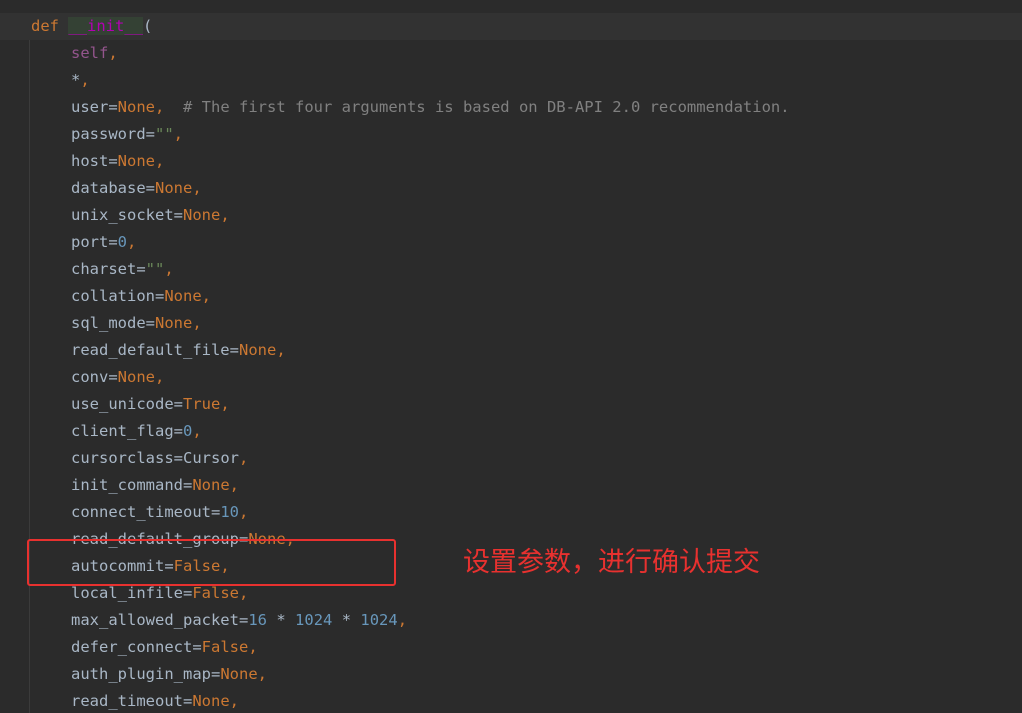 The image size is (1022, 713). Describe the element at coordinates (150, 350) in the screenshot. I see `param-name: read_default_file` at that location.